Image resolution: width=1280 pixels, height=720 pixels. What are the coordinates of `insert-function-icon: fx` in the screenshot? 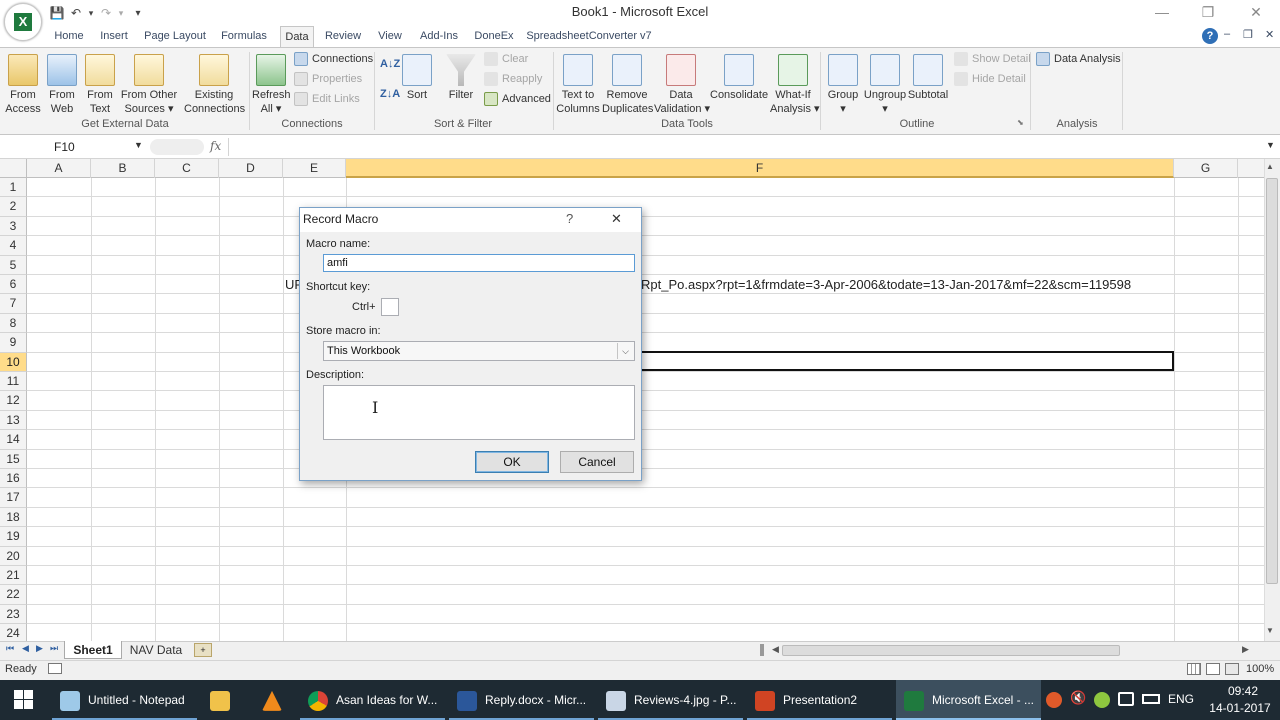 It's located at (215, 146).